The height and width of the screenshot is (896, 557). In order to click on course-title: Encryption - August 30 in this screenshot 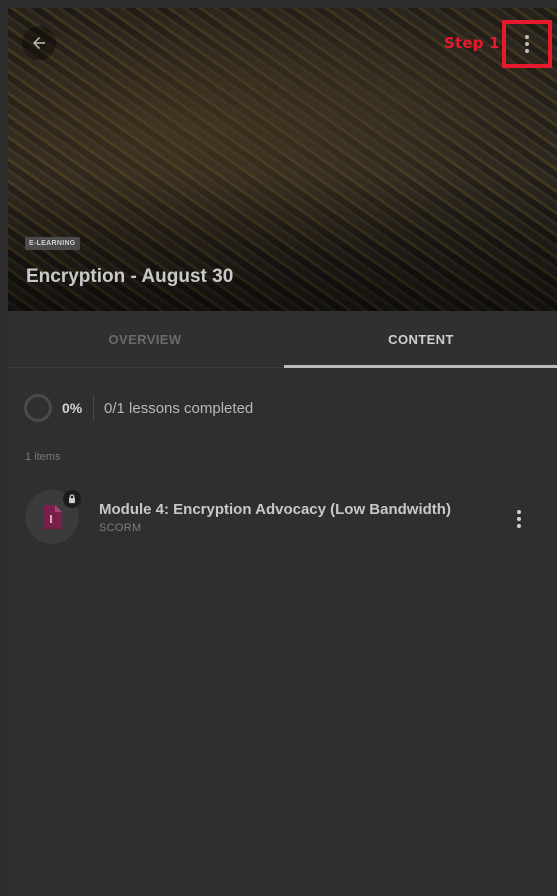, I will do `click(130, 276)`.